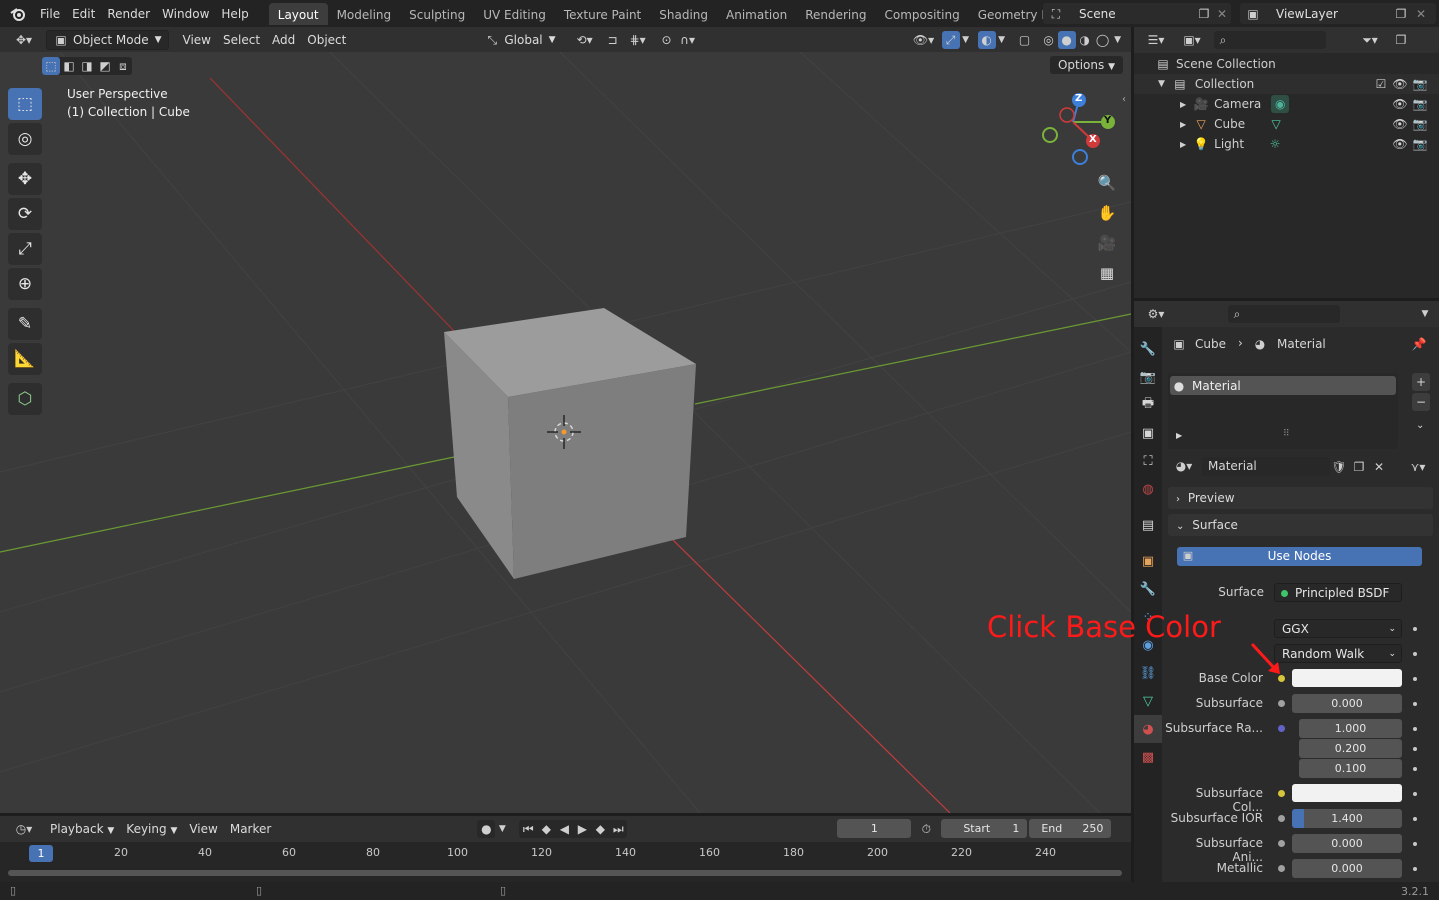 The width and height of the screenshot is (1439, 900). Describe the element at coordinates (570, 443) in the screenshot. I see `cube-object` at that location.